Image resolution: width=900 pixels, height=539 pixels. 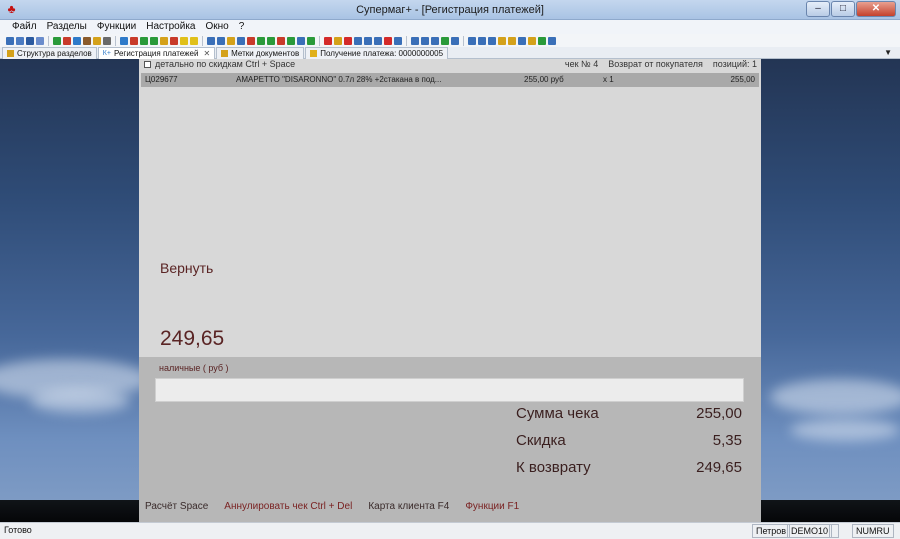 I want to click on menu-help: ?, so click(x=242, y=27).